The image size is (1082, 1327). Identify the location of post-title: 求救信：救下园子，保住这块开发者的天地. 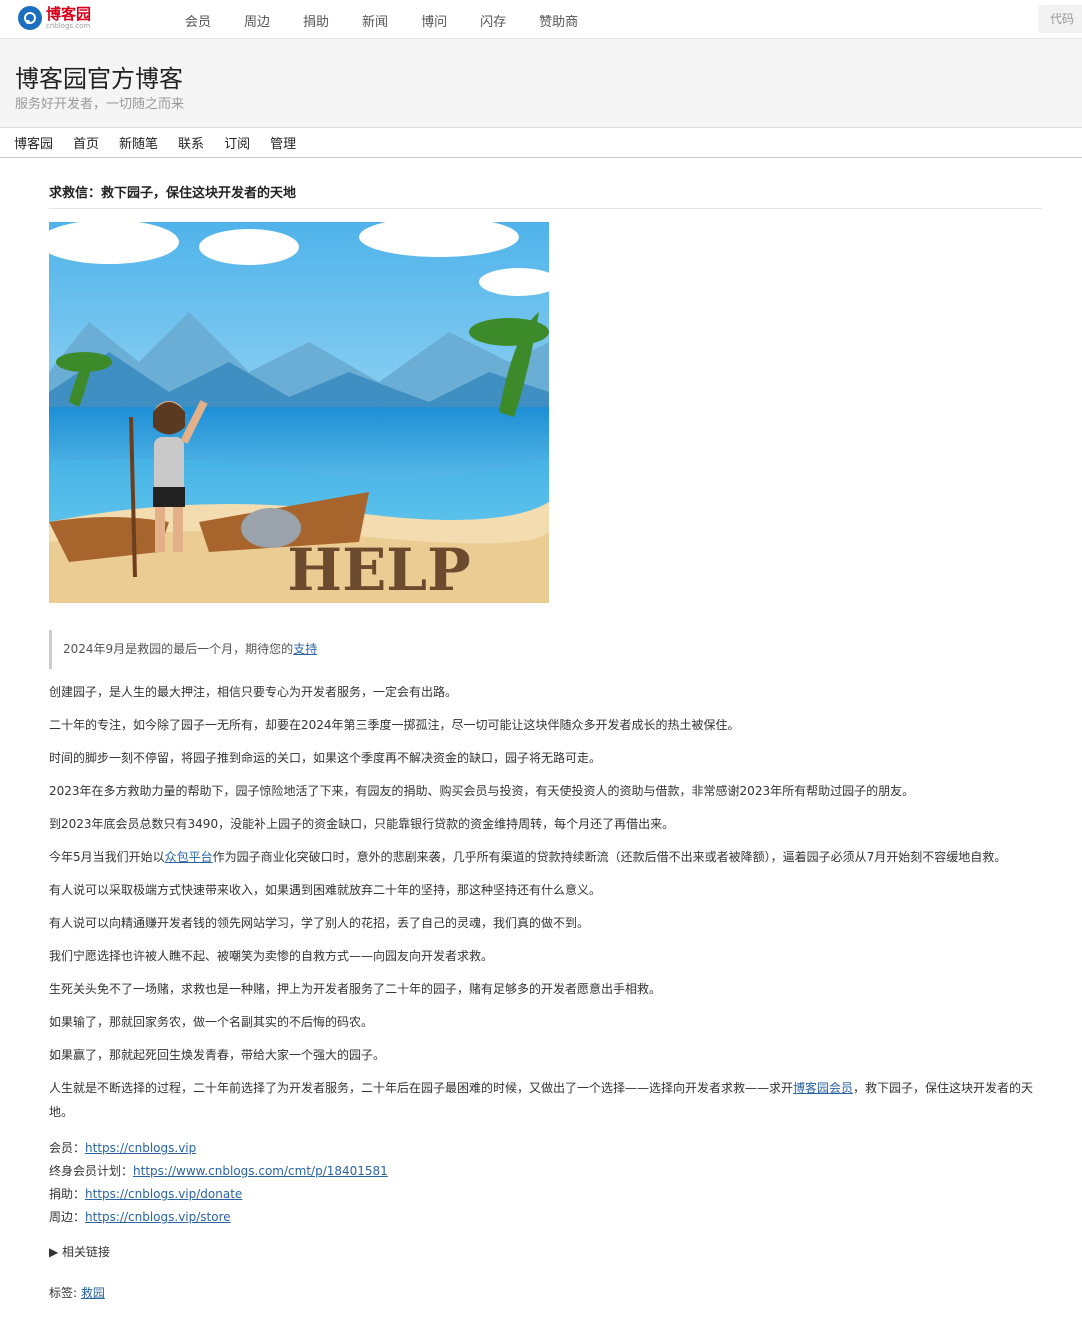
(545, 195).